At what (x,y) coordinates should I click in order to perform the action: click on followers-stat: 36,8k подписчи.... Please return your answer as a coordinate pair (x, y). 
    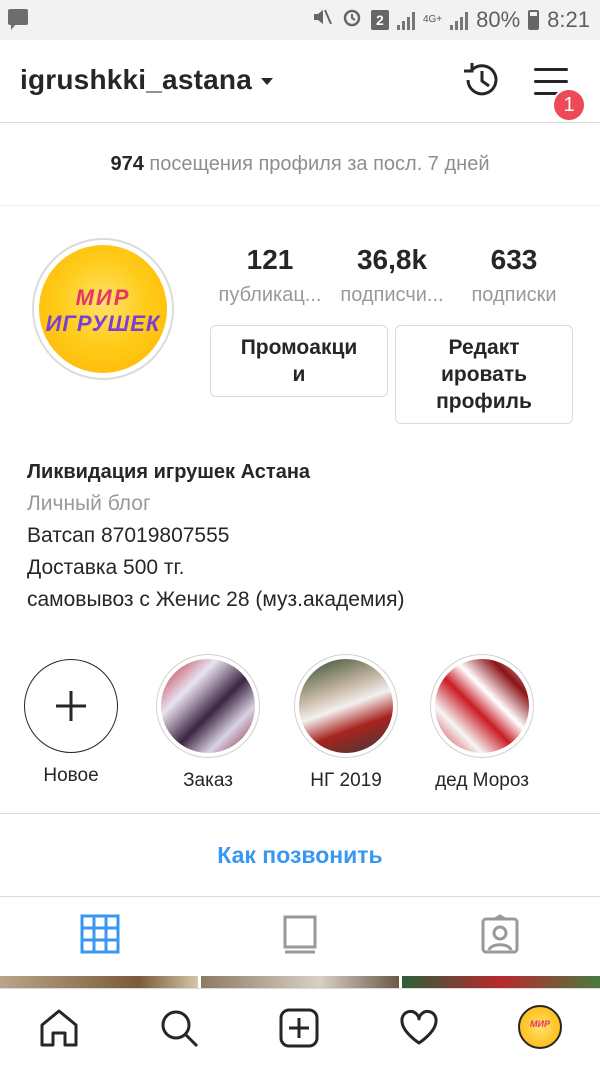
    Looking at the image, I should click on (392, 275).